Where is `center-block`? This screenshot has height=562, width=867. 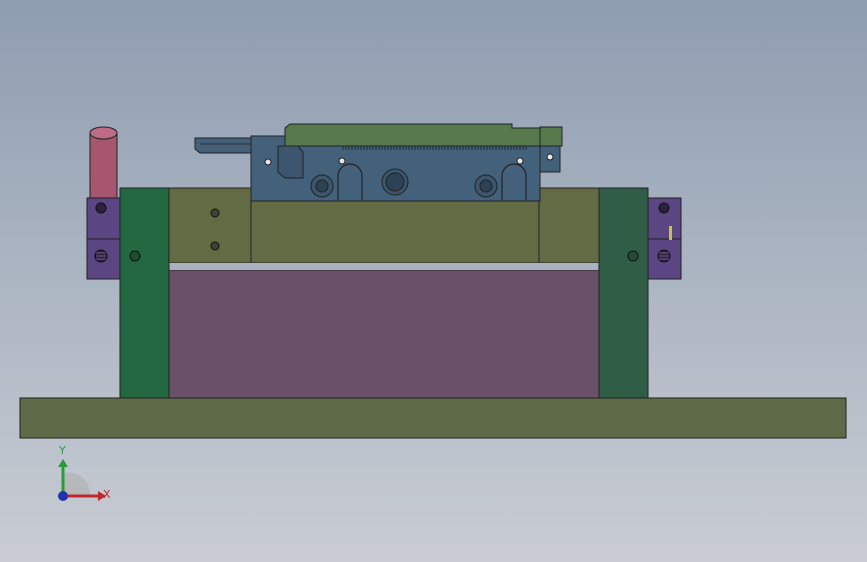
center-block is located at coordinates (384, 334).